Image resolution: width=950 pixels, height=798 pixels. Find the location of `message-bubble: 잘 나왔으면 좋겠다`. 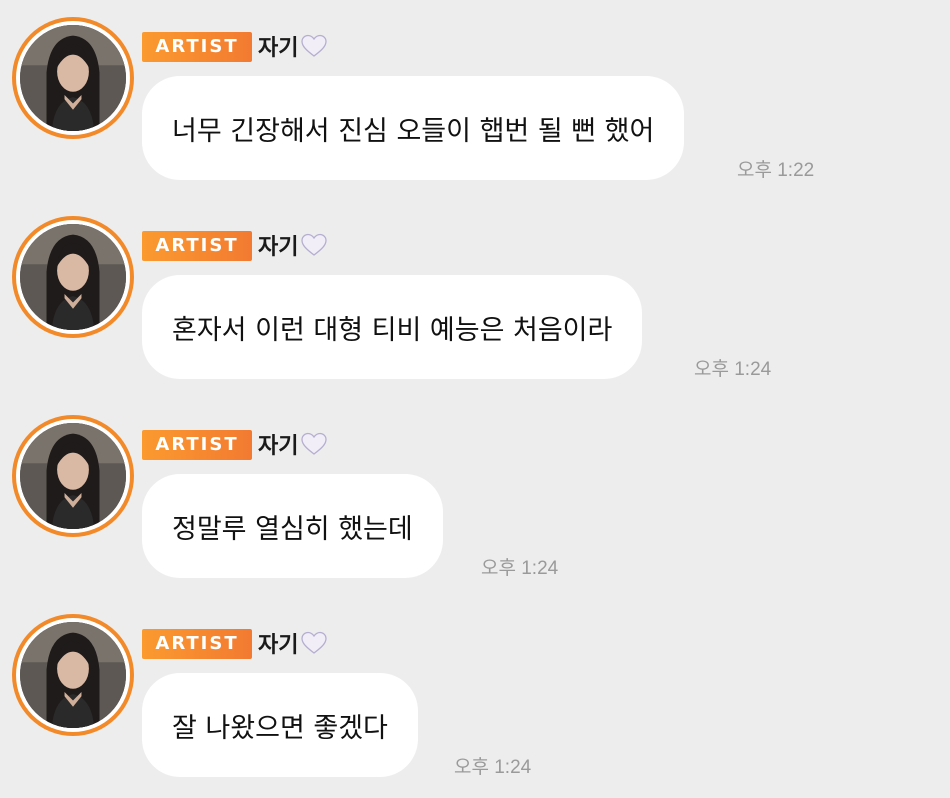

message-bubble: 잘 나왔으면 좋겠다 is located at coordinates (280, 725).